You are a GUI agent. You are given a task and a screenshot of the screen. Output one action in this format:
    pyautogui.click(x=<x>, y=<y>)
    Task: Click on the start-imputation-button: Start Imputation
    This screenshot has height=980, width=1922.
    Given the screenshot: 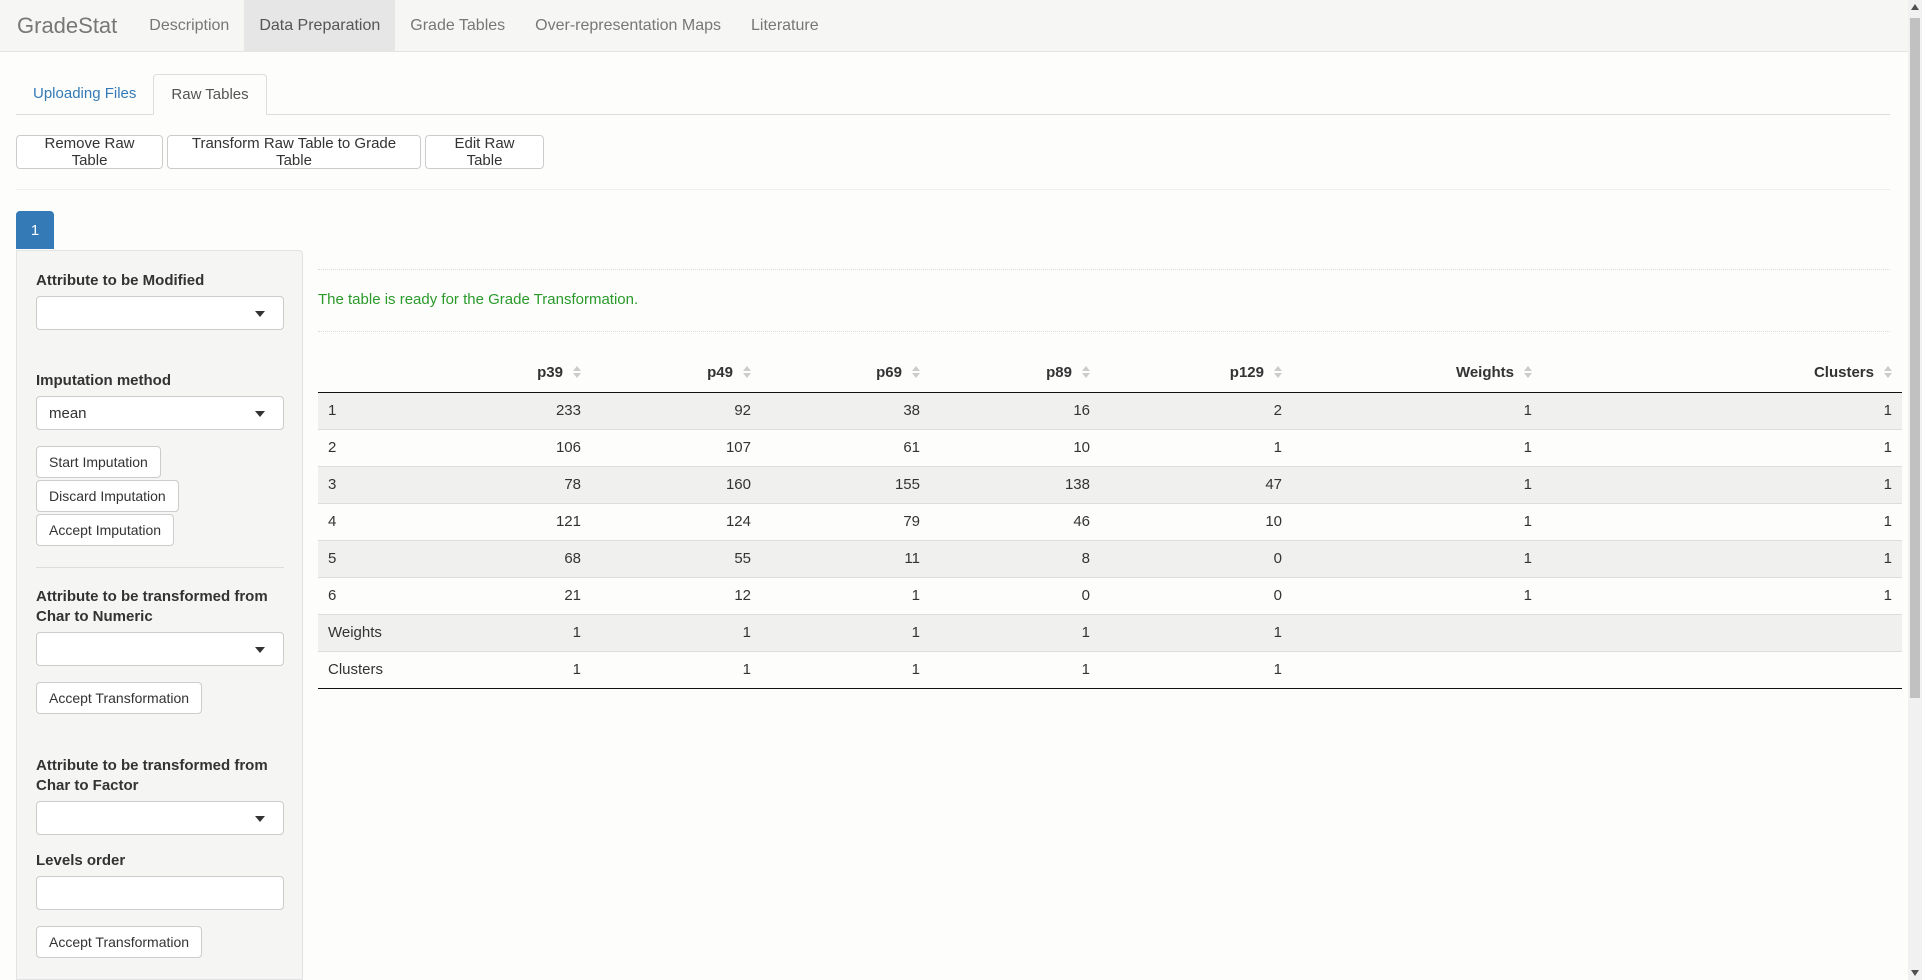 What is the action you would take?
    pyautogui.click(x=98, y=462)
    